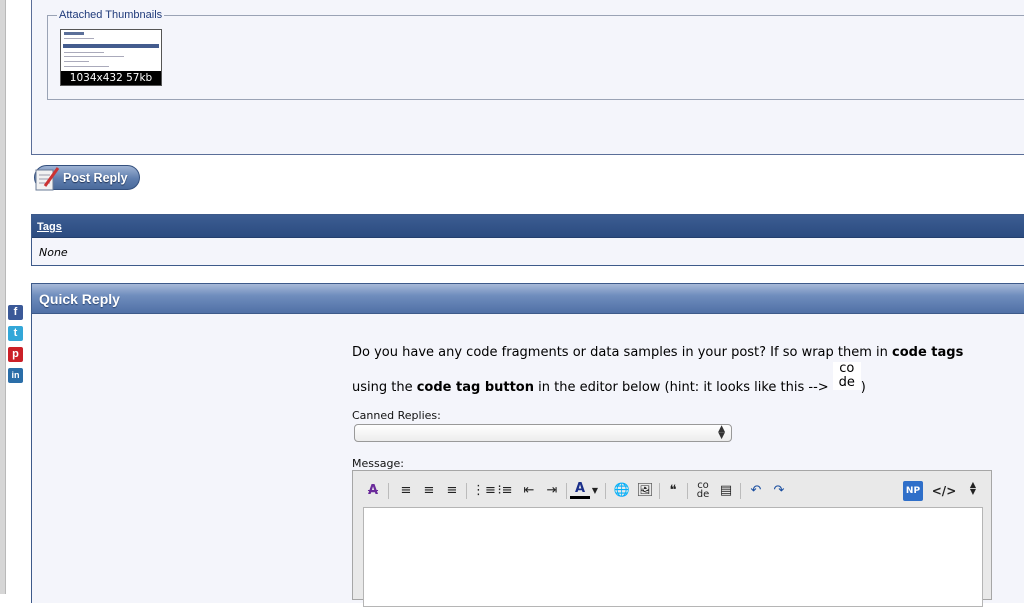 The width and height of the screenshot is (1024, 607). I want to click on remove-format-icon: A, so click(373, 491).